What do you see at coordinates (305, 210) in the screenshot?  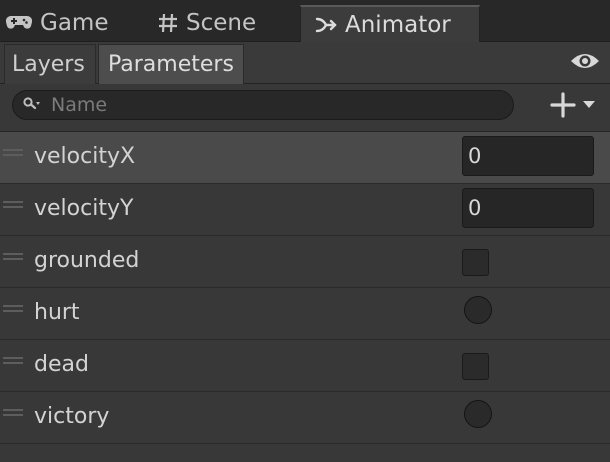 I see `parameter-row-velocityy: velocityY 0` at bounding box center [305, 210].